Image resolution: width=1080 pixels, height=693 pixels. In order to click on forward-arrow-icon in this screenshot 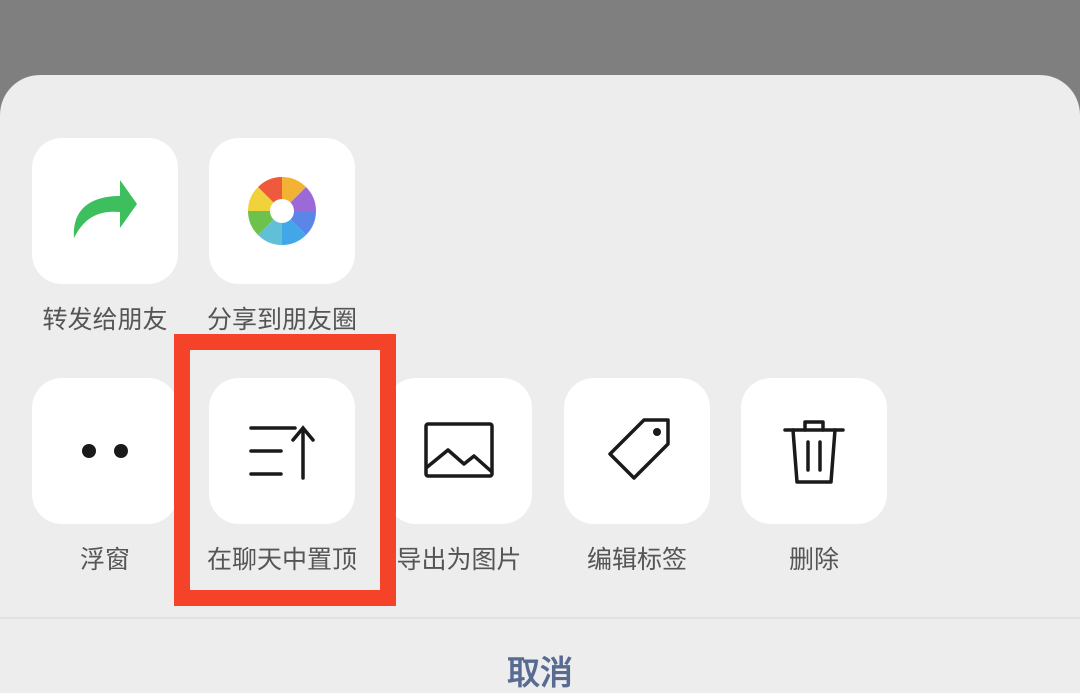, I will do `click(105, 209)`.